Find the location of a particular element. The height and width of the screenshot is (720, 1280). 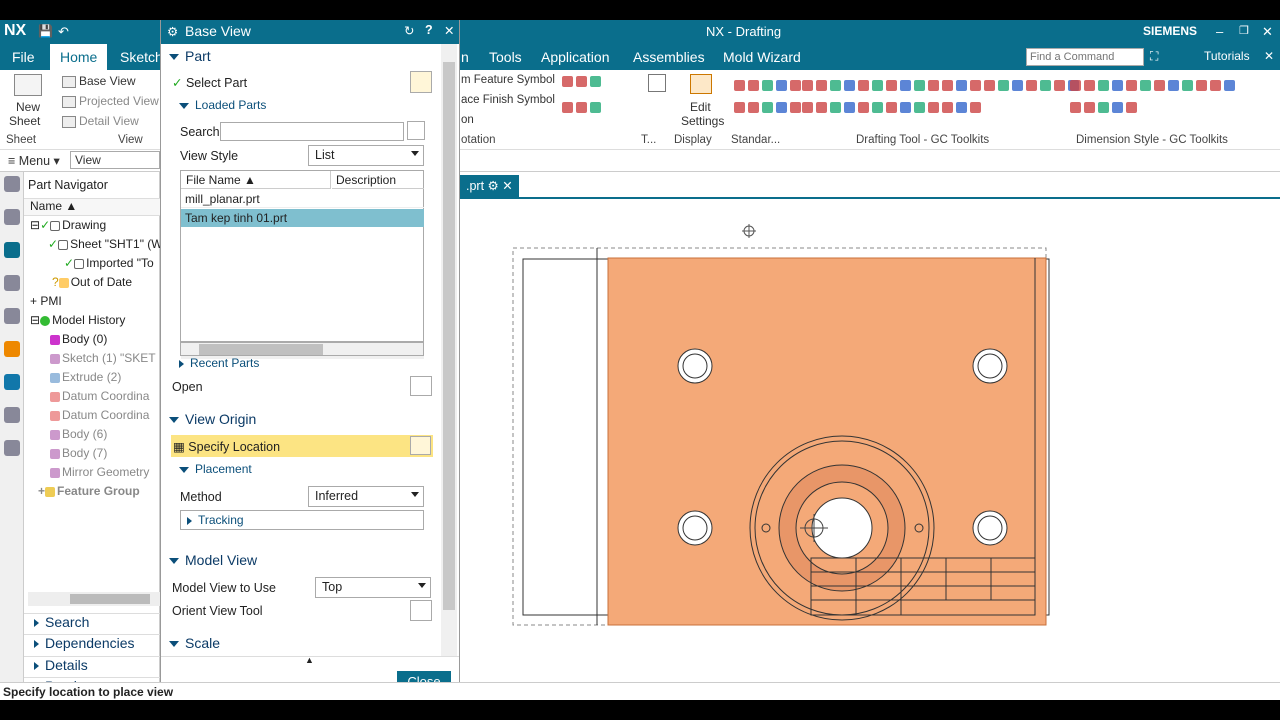

file-name-header: File Name ▲ is located at coordinates (256, 180).